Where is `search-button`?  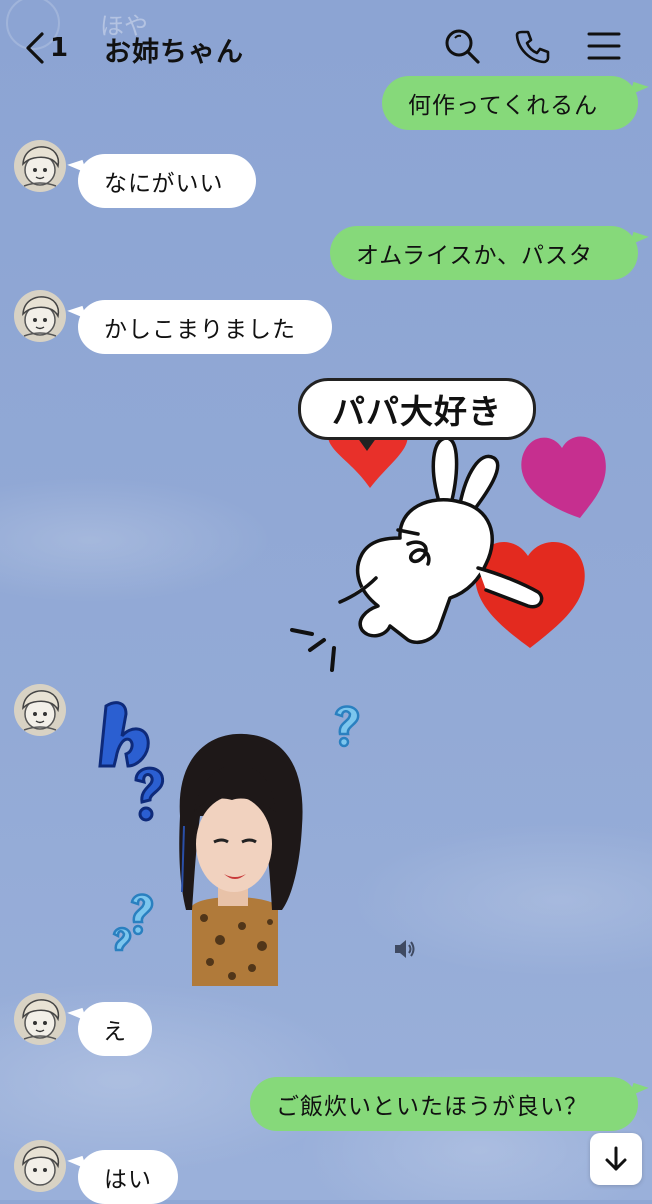 search-button is located at coordinates (462, 46).